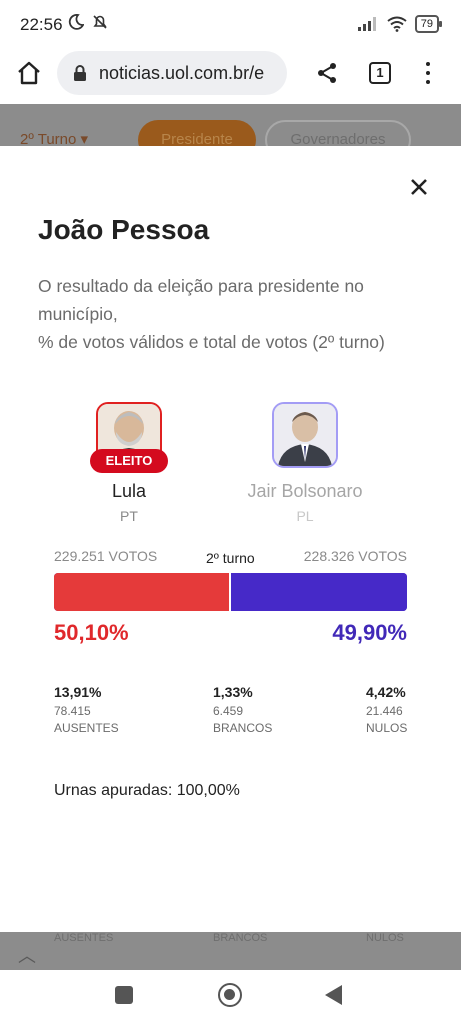  Describe the element at coordinates (182, 72) in the screenshot. I see `url-text: noticias.uol.com.br/e` at that location.